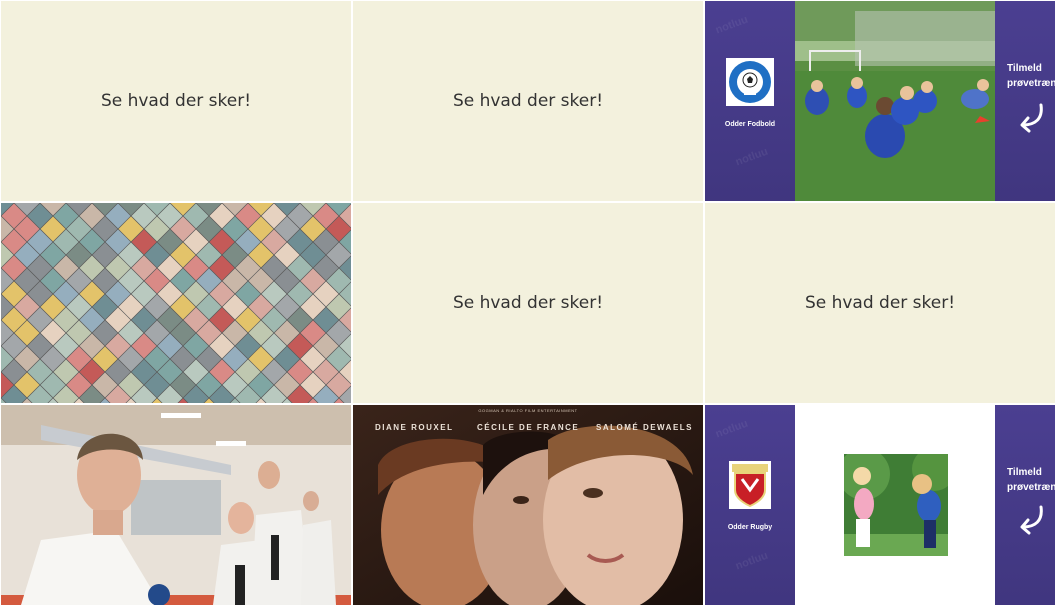  Describe the element at coordinates (528, 427) in the screenshot. I see `movie-cast-2: CÉCILE DE FRANCE` at that location.